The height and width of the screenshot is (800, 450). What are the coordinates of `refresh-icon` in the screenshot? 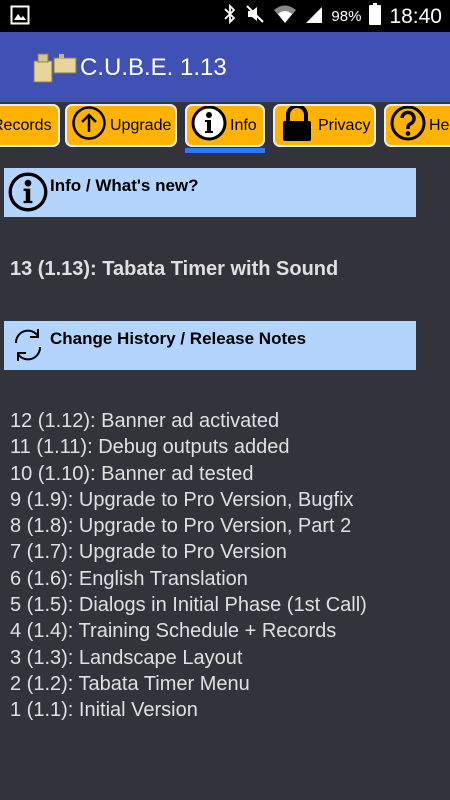 It's located at (28, 347).